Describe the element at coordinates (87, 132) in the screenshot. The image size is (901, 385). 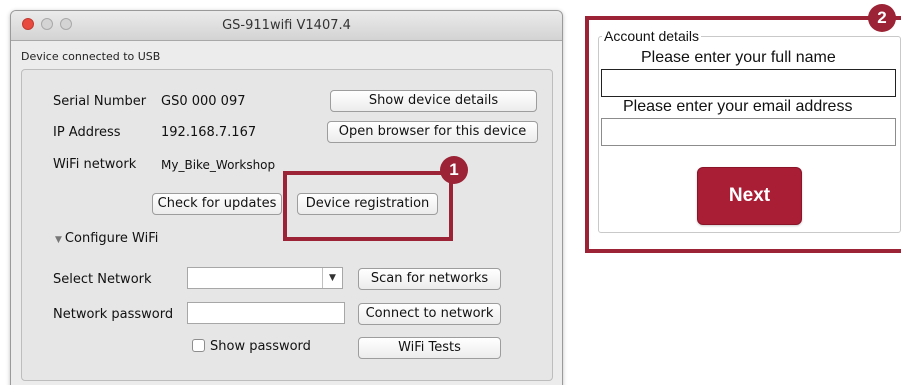
I see `ip-address-label: IP Address` at that location.